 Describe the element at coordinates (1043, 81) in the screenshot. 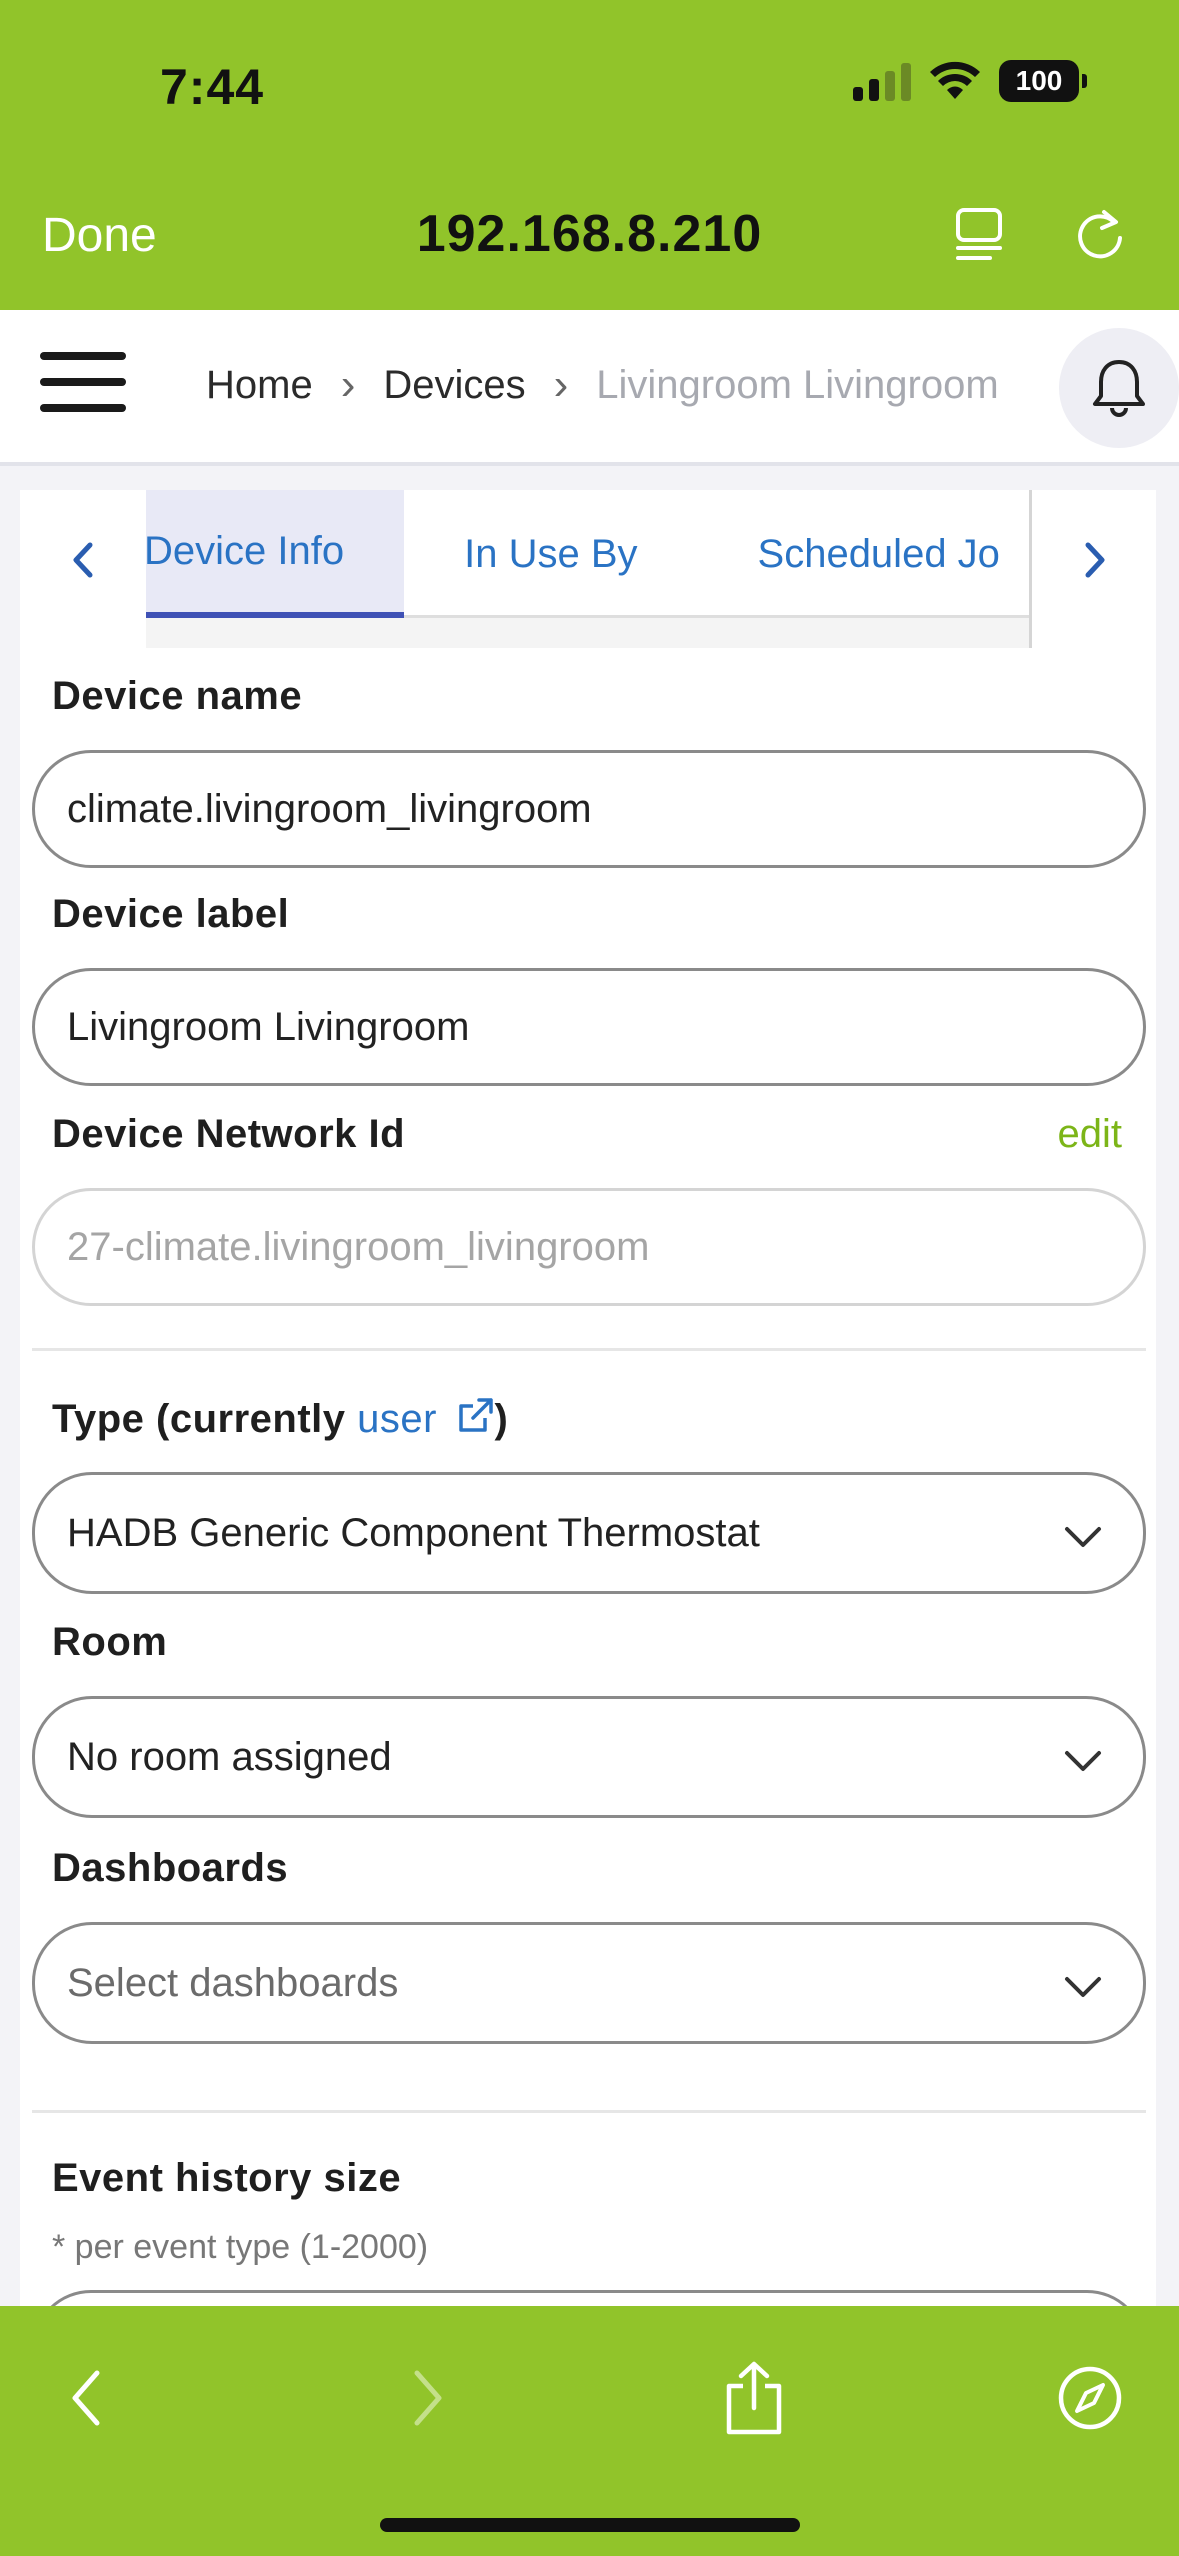

I see `battery-icon: 100` at that location.